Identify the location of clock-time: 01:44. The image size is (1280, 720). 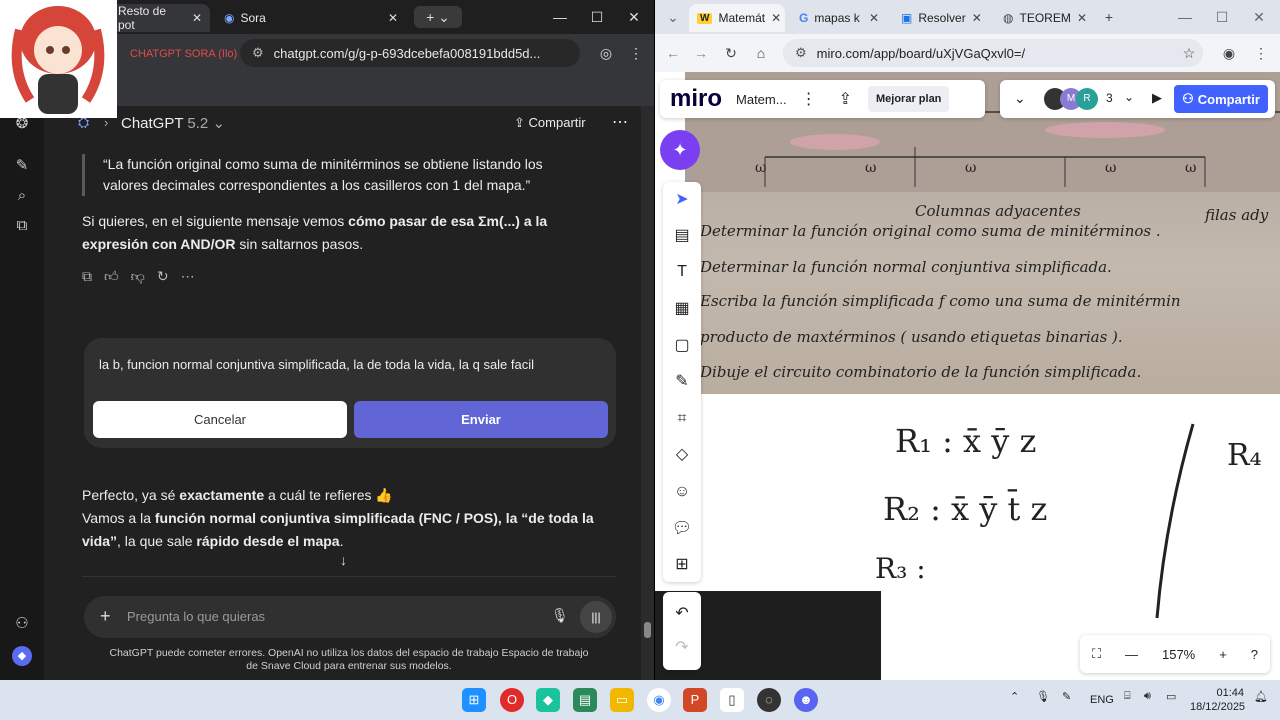
(1226, 693).